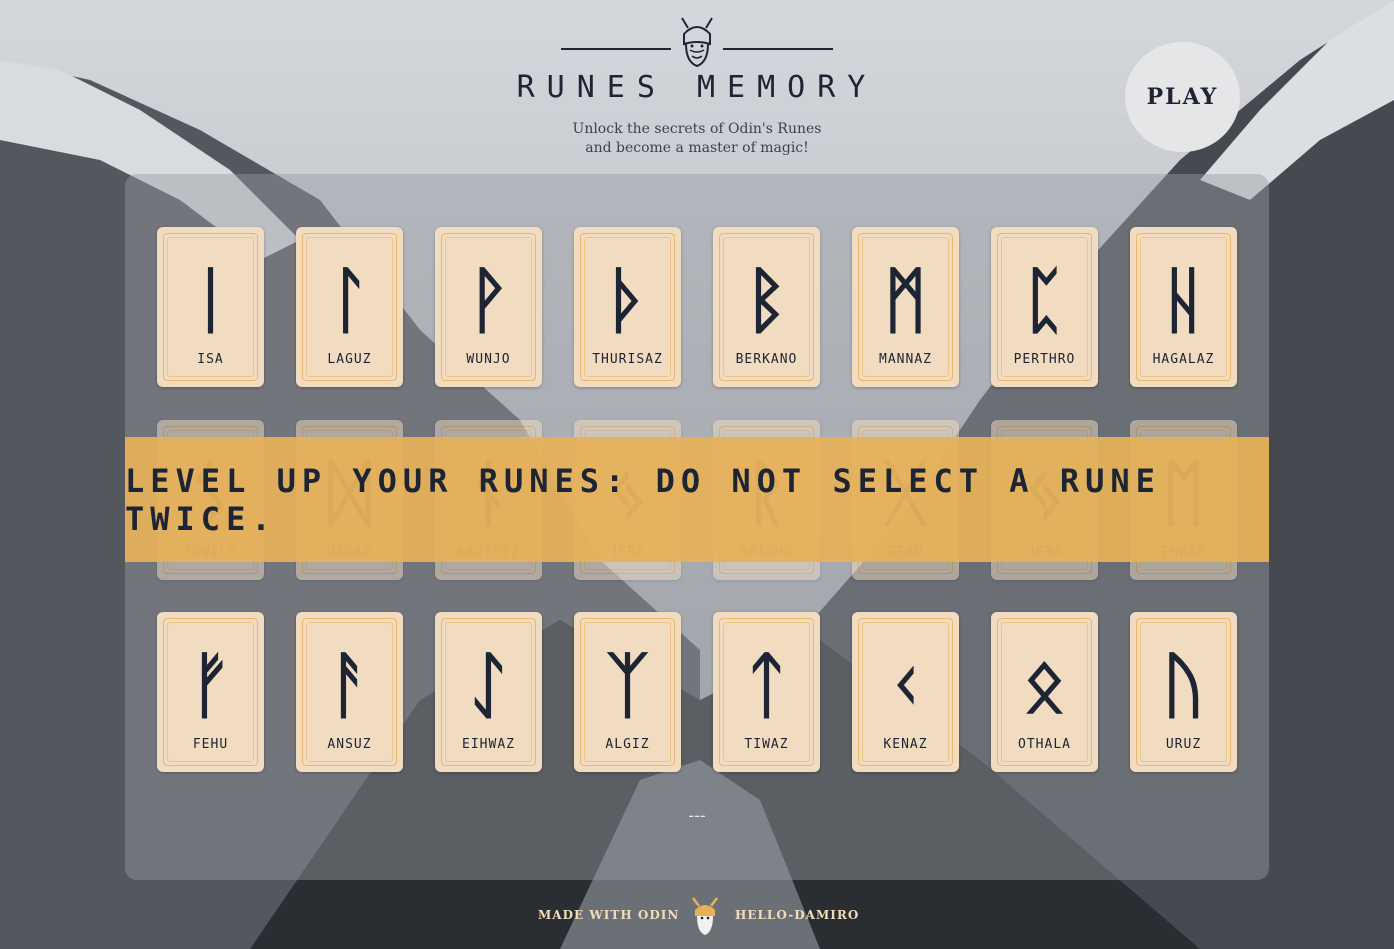 The image size is (1394, 949). What do you see at coordinates (349, 300) in the screenshot?
I see `rune-glyph: ᛚ` at bounding box center [349, 300].